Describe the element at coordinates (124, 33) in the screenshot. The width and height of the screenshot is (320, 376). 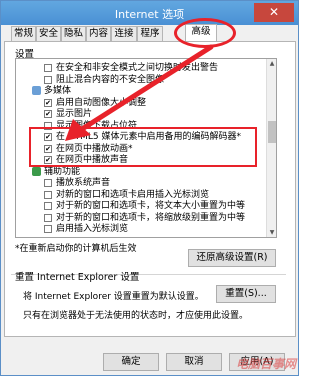
I see `tab-connections: 连接` at that location.